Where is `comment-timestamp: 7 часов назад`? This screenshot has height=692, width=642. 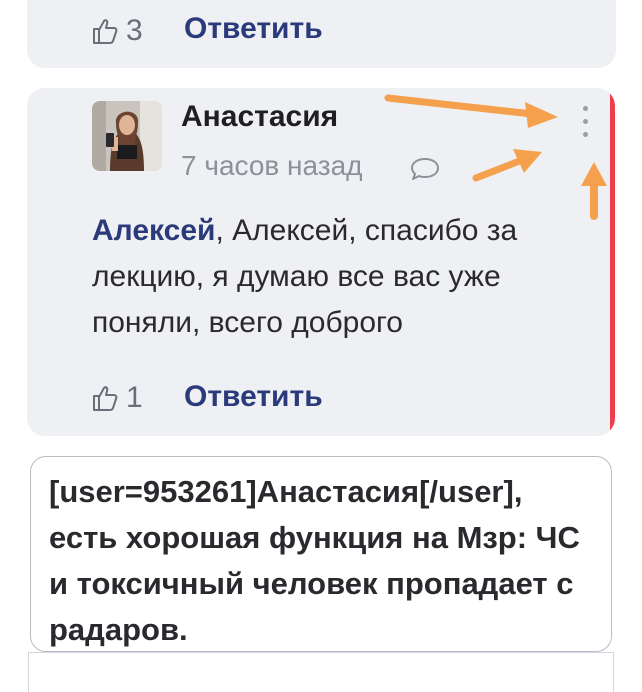
comment-timestamp: 7 часов назад is located at coordinates (272, 165).